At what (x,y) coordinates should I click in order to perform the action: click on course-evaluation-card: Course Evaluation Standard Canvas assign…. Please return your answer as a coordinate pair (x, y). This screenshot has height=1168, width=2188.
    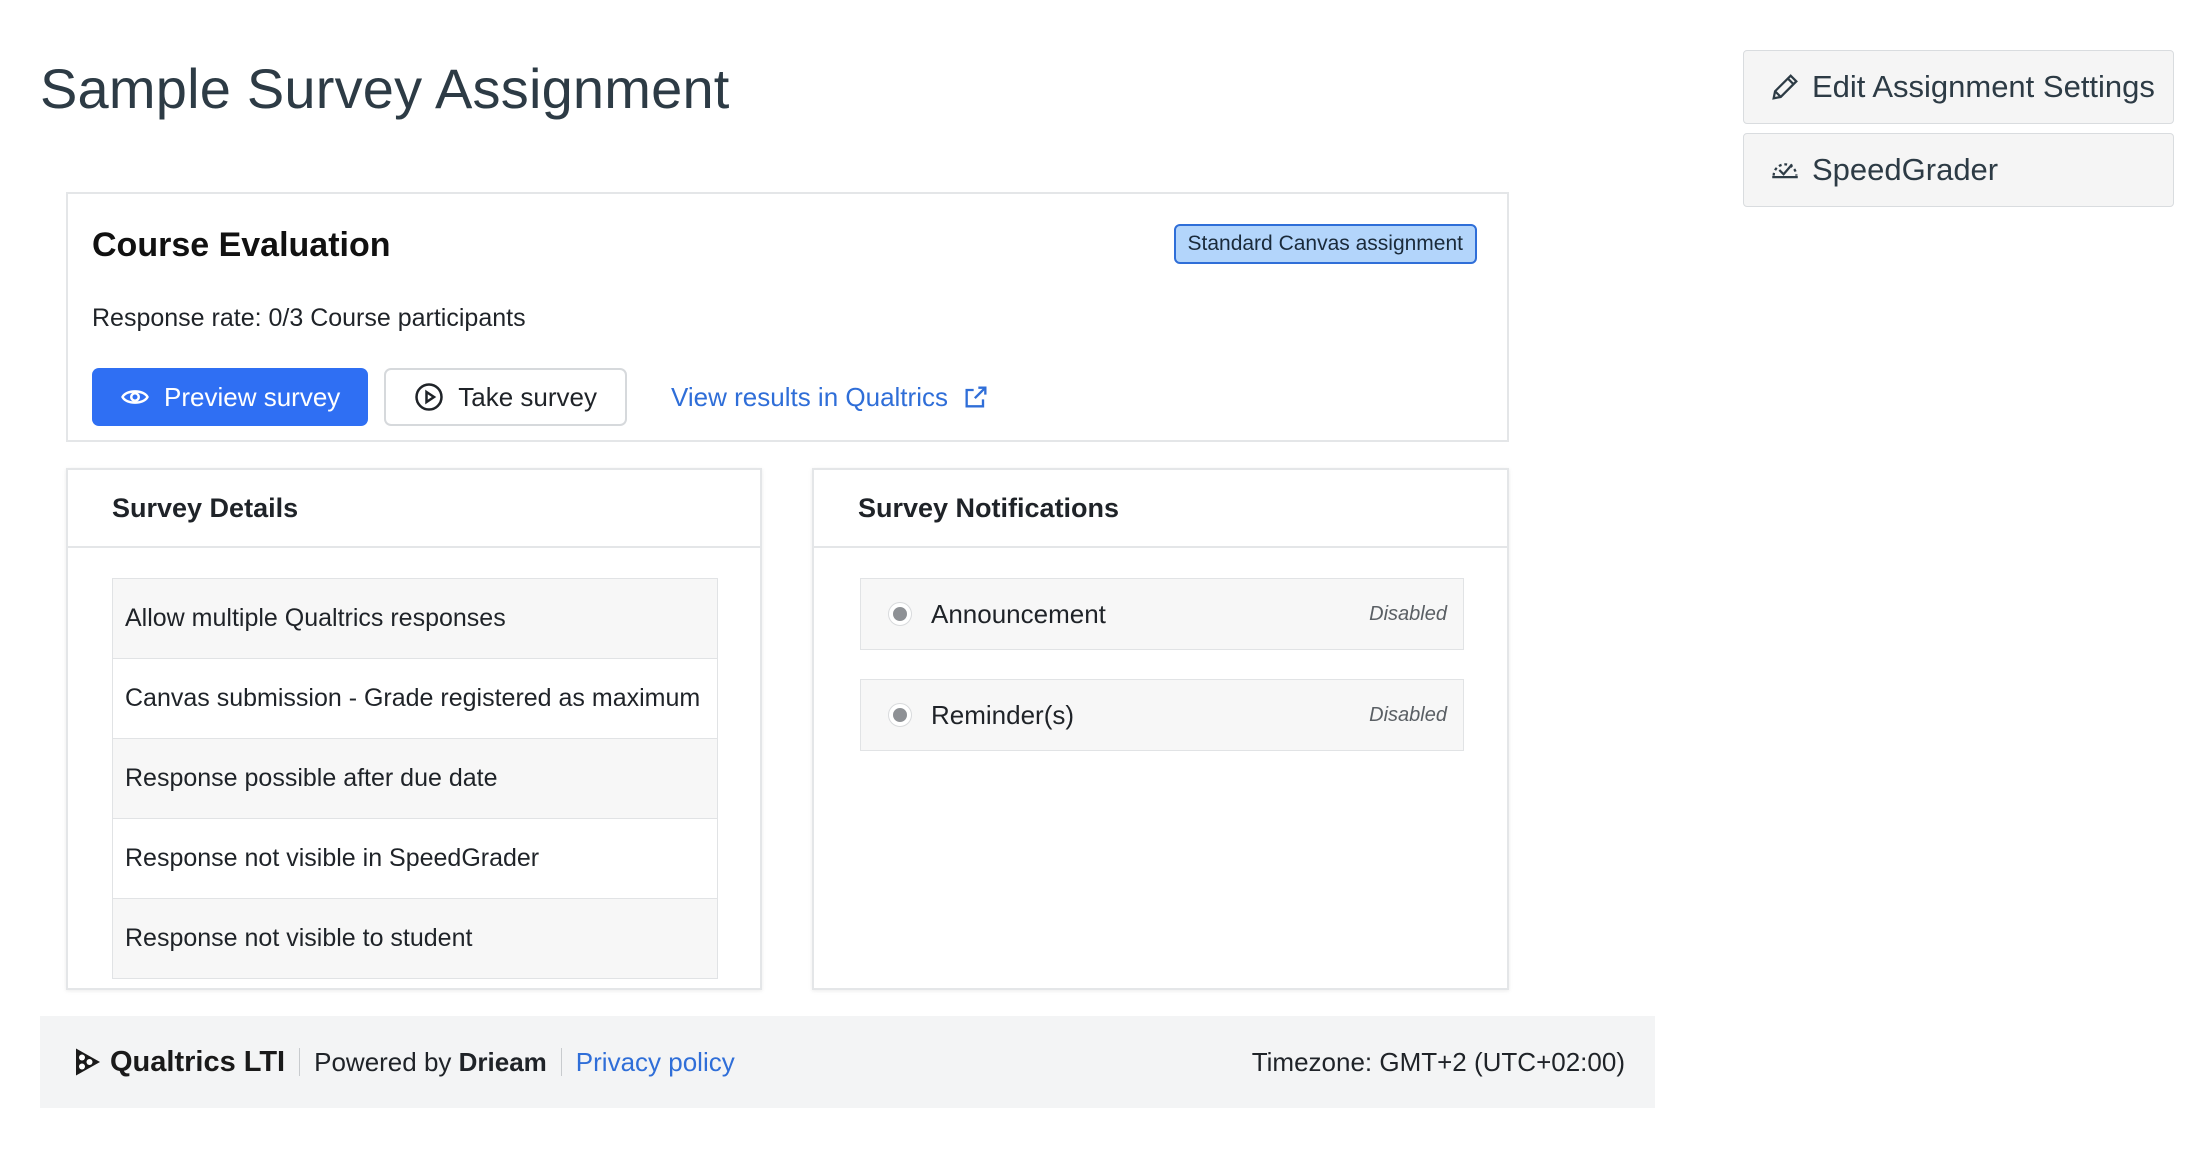
    Looking at the image, I should click on (787, 317).